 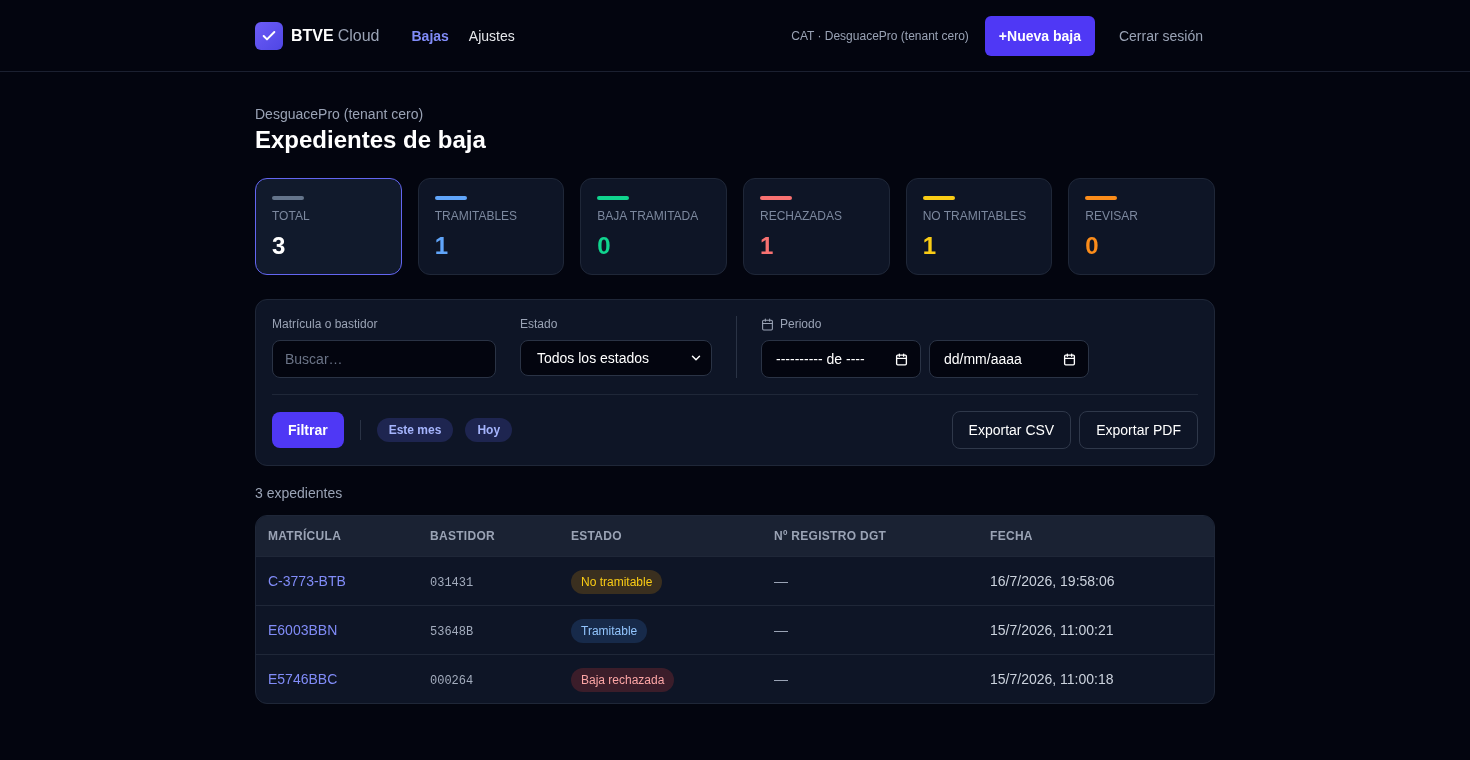 What do you see at coordinates (269, 35) in the screenshot?
I see `logo-icon` at bounding box center [269, 35].